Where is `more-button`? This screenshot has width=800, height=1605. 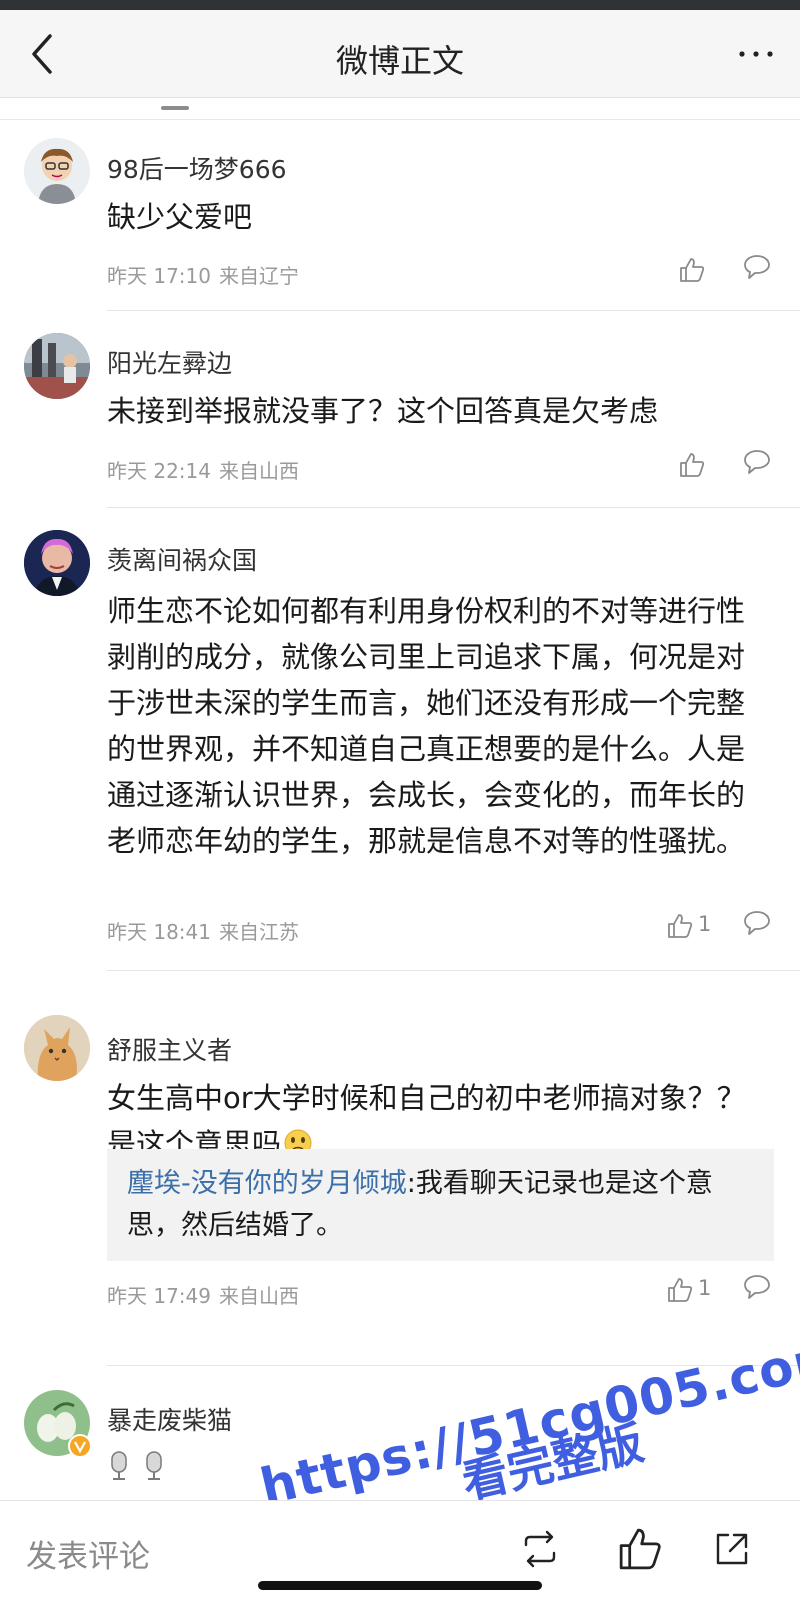
more-button is located at coordinates (756, 54).